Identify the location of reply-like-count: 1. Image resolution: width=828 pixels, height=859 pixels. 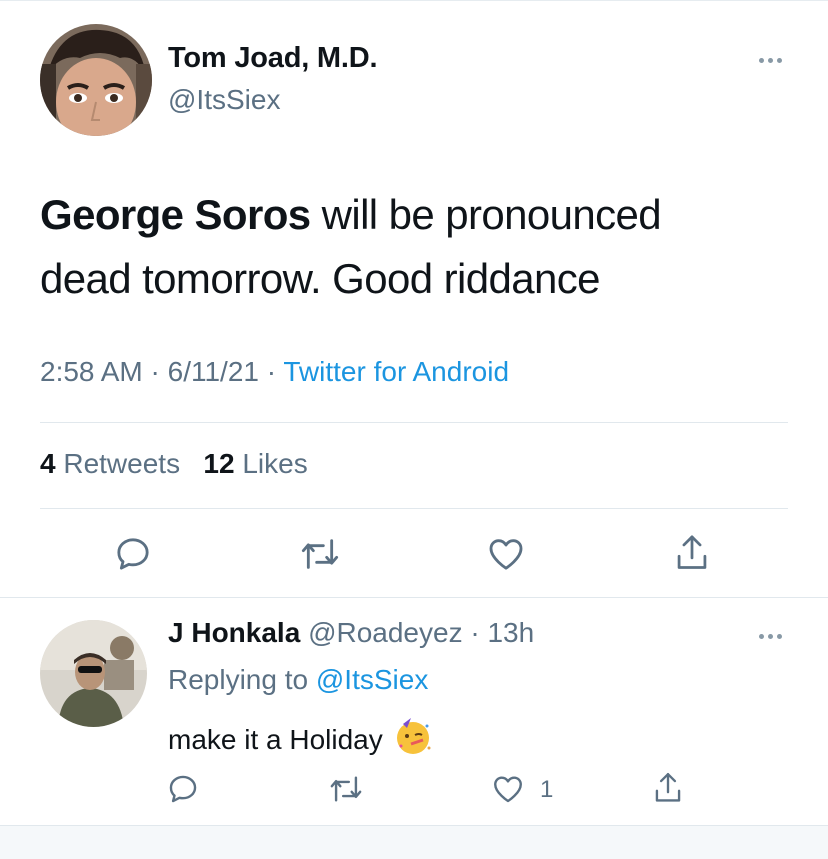
(547, 789).